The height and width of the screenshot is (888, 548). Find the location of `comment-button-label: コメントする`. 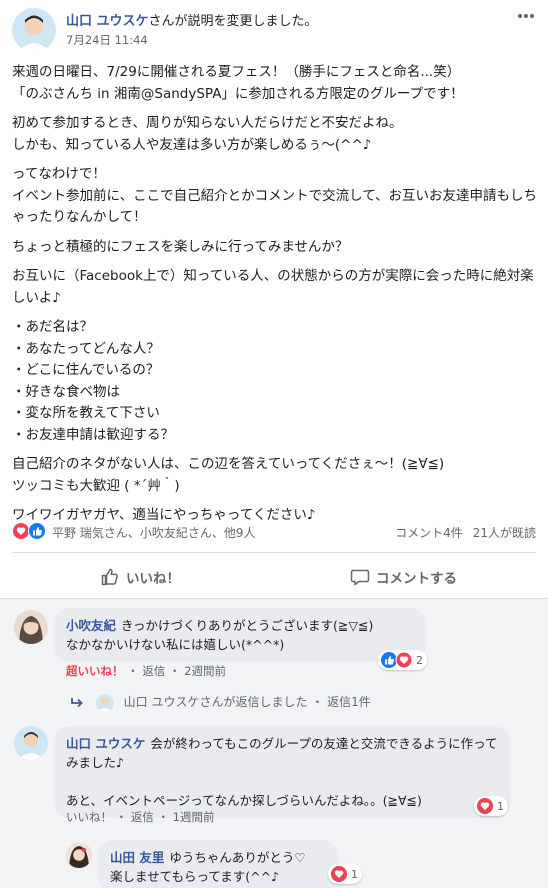

comment-button-label: コメントする is located at coordinates (416, 579).